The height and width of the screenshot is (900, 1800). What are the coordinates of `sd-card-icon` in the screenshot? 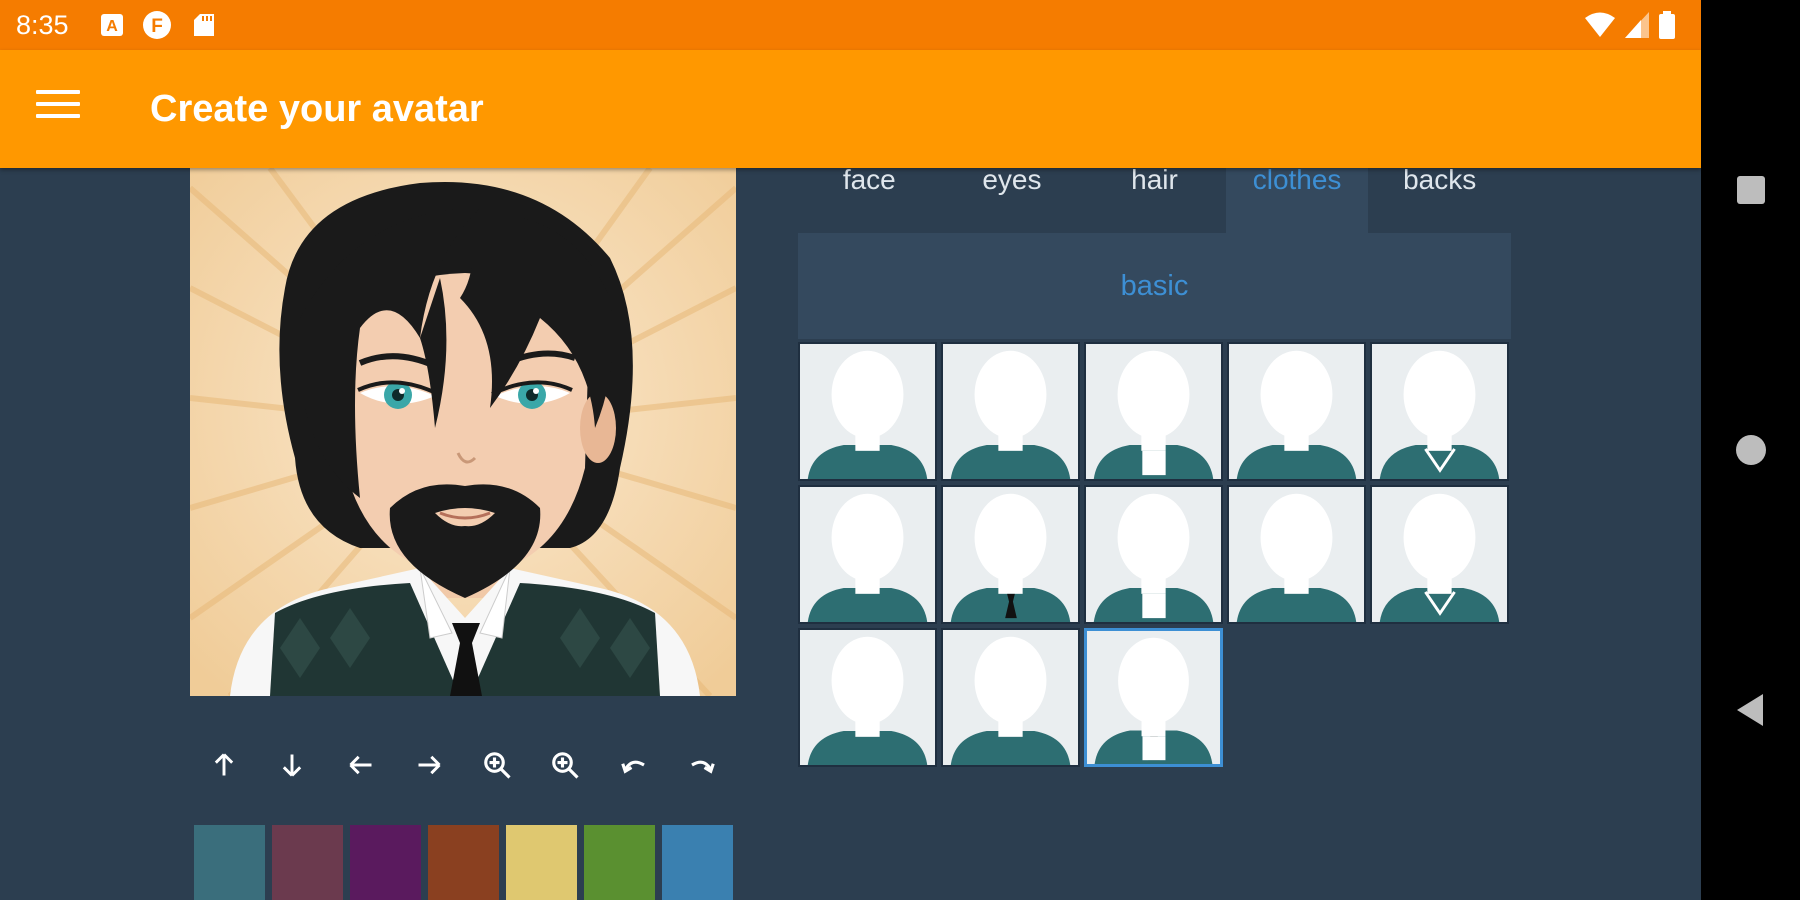 It's located at (204, 25).